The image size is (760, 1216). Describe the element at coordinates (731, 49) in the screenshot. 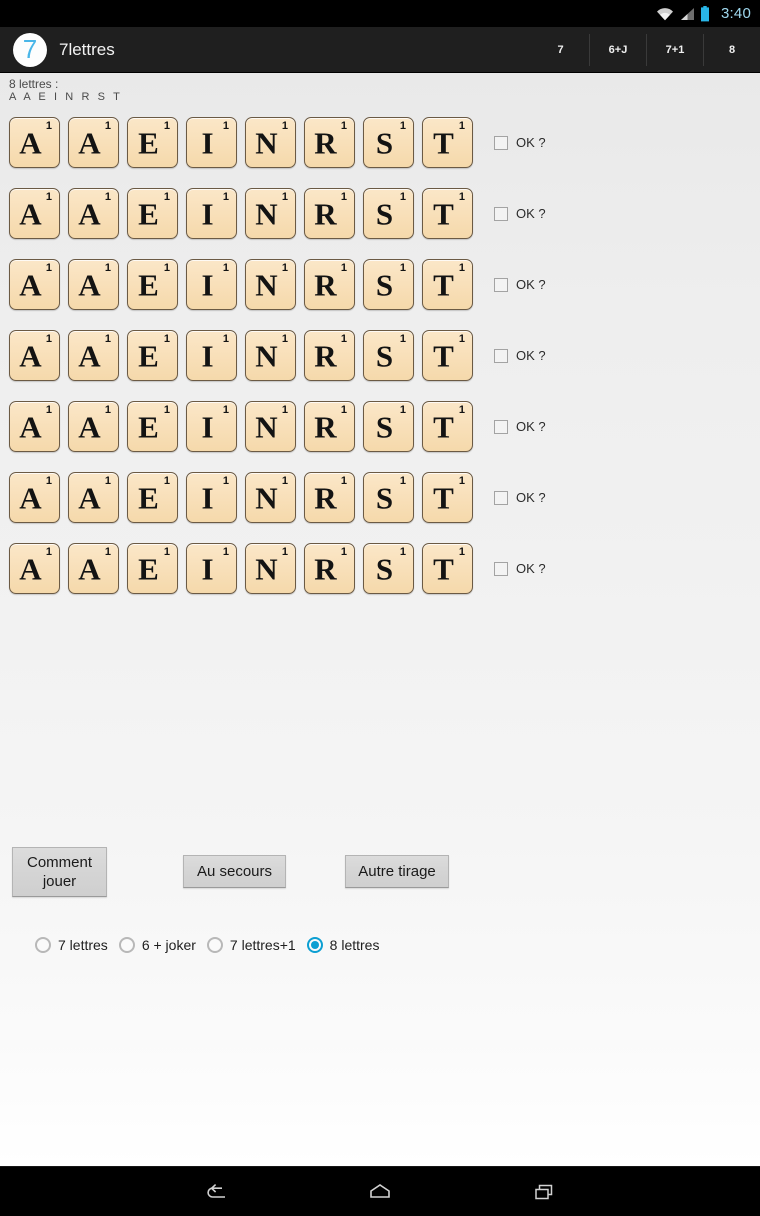

I see `tab-8: 8` at that location.